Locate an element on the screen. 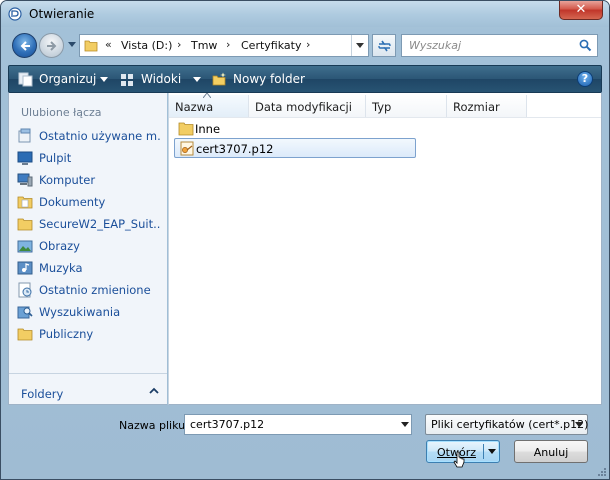 This screenshot has width=610, height=480. cancel-label: Anuluj is located at coordinates (551, 452).